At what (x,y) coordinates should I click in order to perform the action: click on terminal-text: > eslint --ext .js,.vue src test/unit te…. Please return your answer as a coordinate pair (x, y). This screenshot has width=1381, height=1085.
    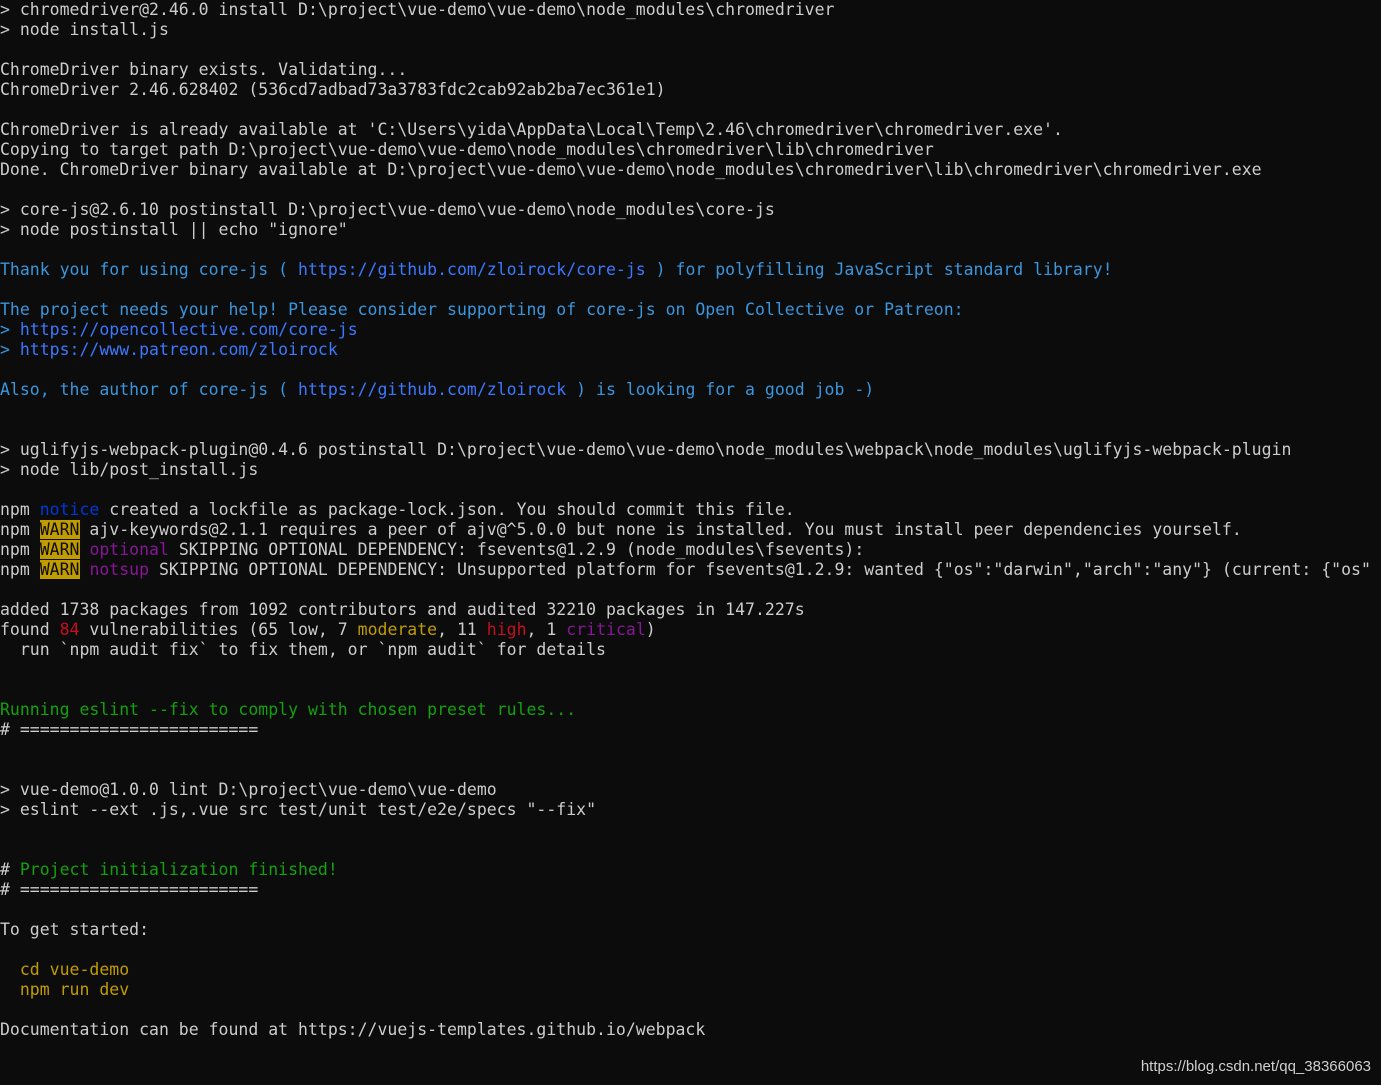
    Looking at the image, I should click on (298, 809).